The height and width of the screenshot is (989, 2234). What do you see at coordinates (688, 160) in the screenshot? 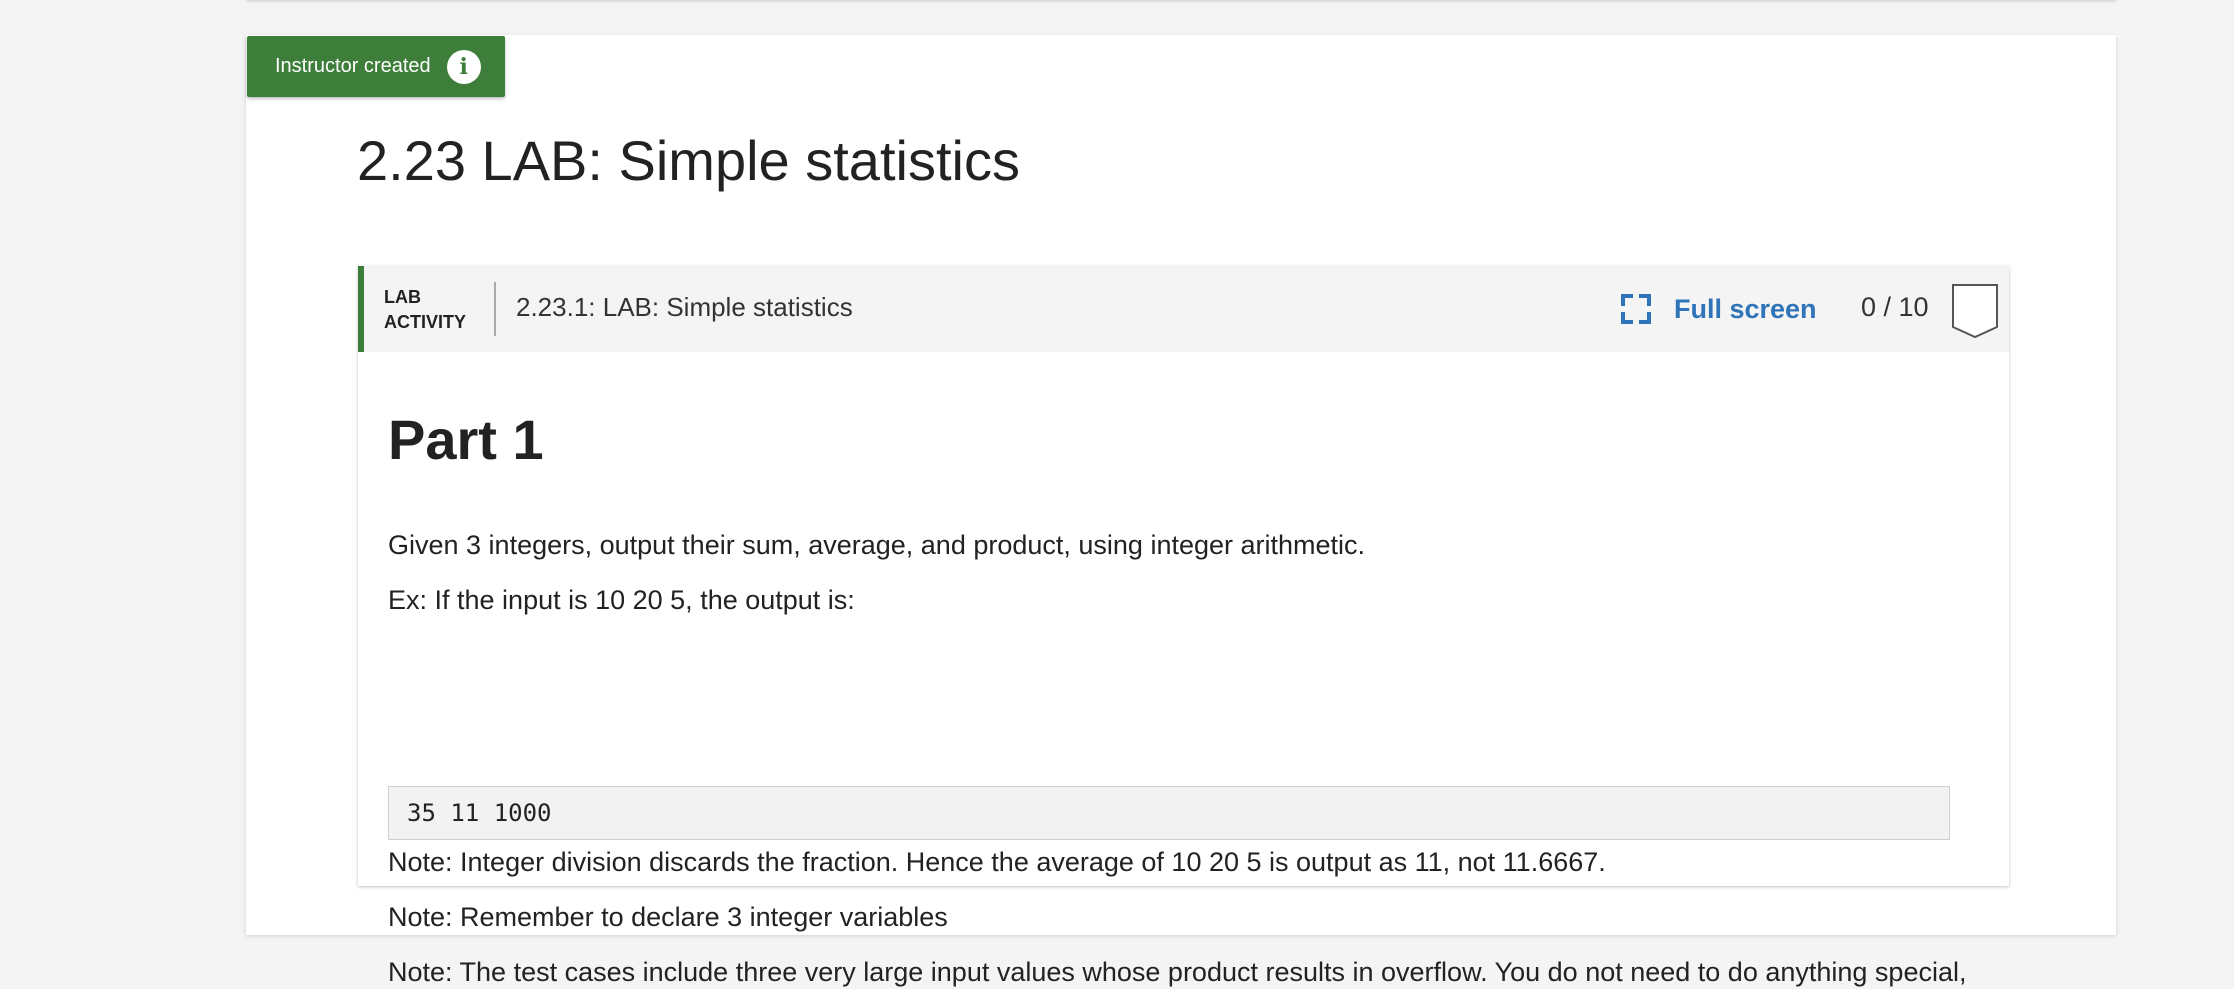
I see `section-title: 2.23 LAB: Simple statistics` at bounding box center [688, 160].